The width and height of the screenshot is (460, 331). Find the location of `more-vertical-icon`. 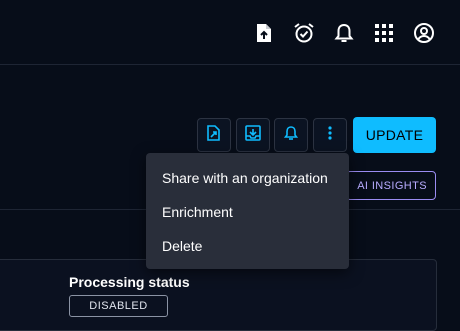

more-vertical-icon is located at coordinates (330, 135).